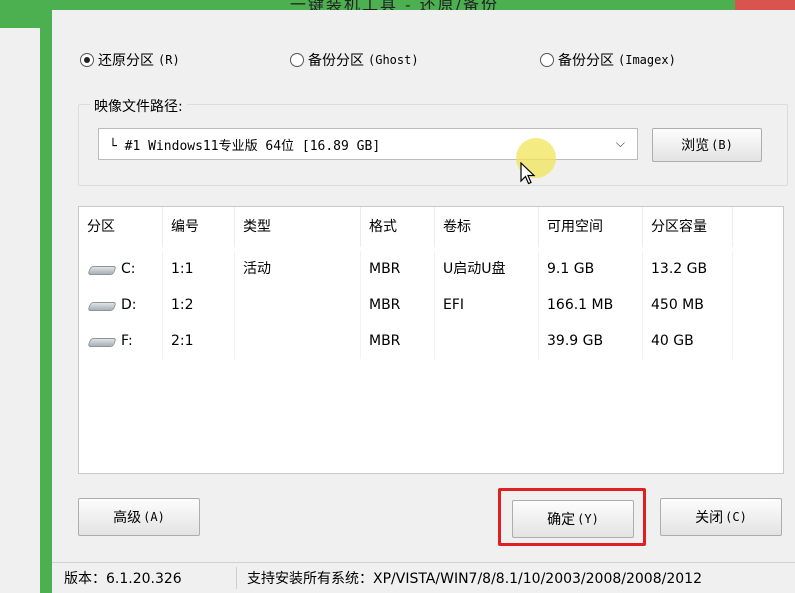 The height and width of the screenshot is (593, 795). What do you see at coordinates (126, 61) in the screenshot?
I see `radio-label: 还原分区` at bounding box center [126, 61].